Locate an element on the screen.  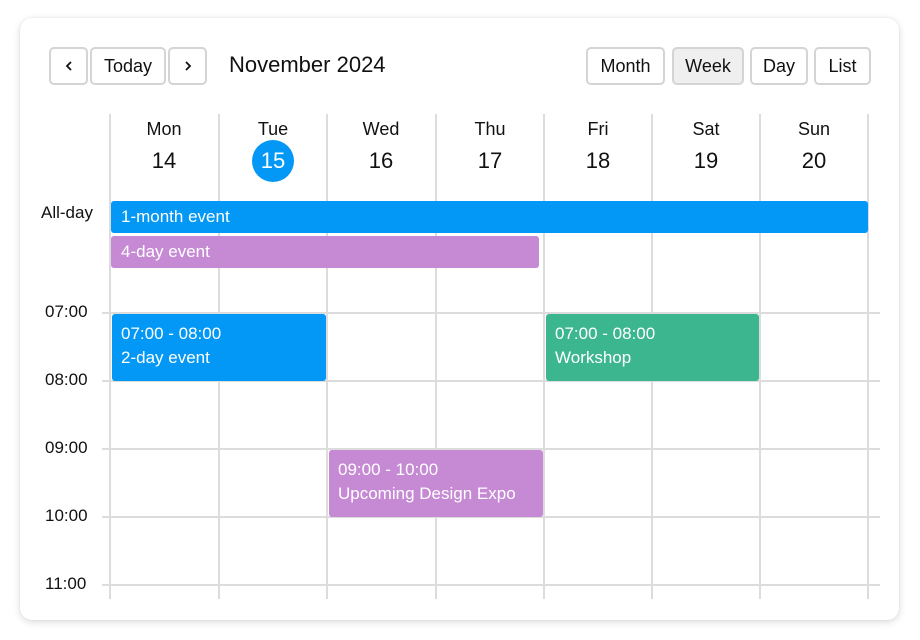
day-number: 17 is located at coordinates (490, 160).